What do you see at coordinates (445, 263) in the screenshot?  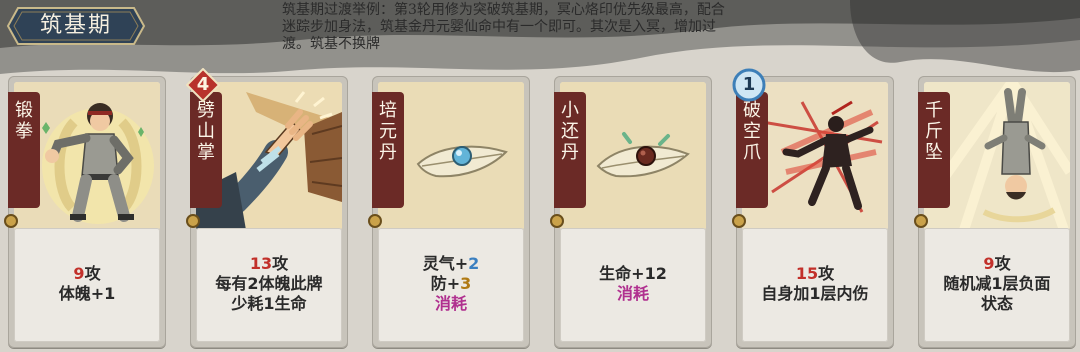 I see `qi-label: 灵气+` at bounding box center [445, 263].